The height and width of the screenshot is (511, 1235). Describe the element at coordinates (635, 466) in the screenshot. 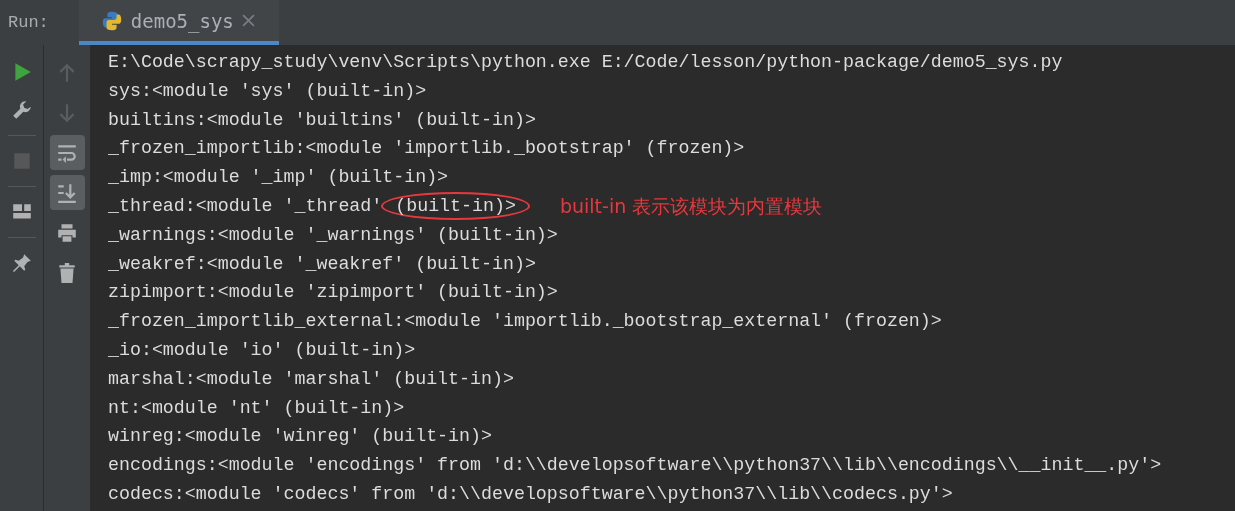

I see `console-line: encodings:<module 'encodings' from 'd:\\developsoftware\\python37\\lib\\encodings\\__init__.py'>` at that location.